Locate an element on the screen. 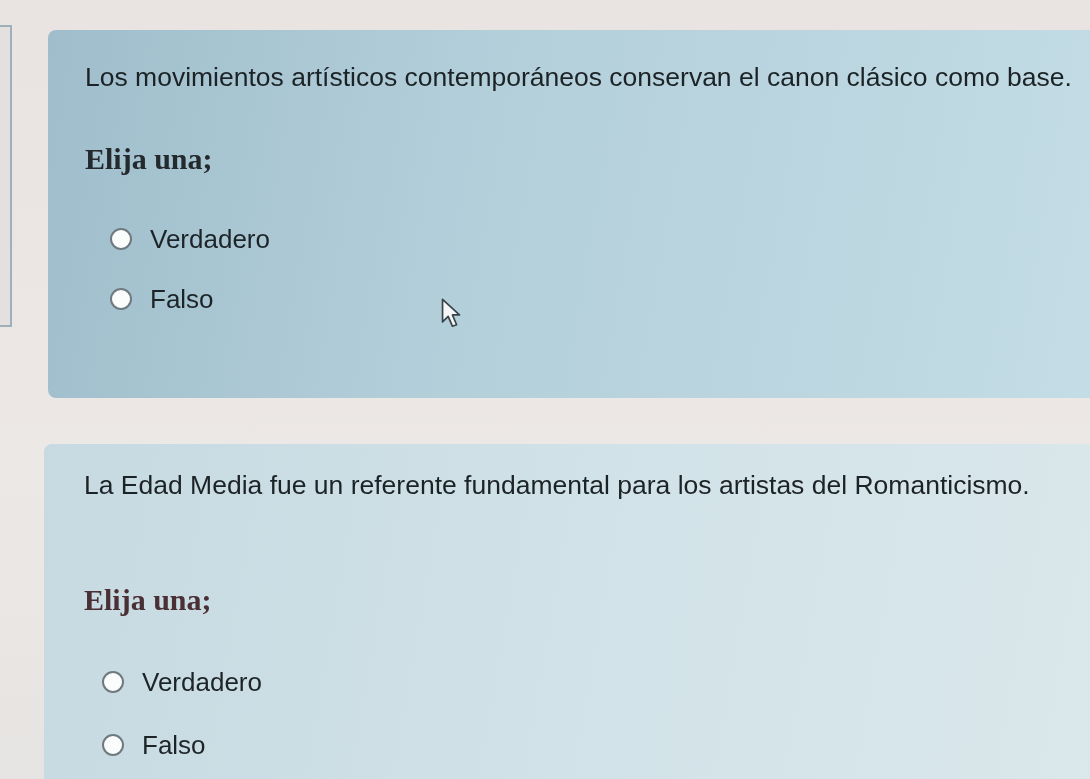 Image resolution: width=1090 pixels, height=779 pixels. mouse-pointer-icon is located at coordinates (451, 313).